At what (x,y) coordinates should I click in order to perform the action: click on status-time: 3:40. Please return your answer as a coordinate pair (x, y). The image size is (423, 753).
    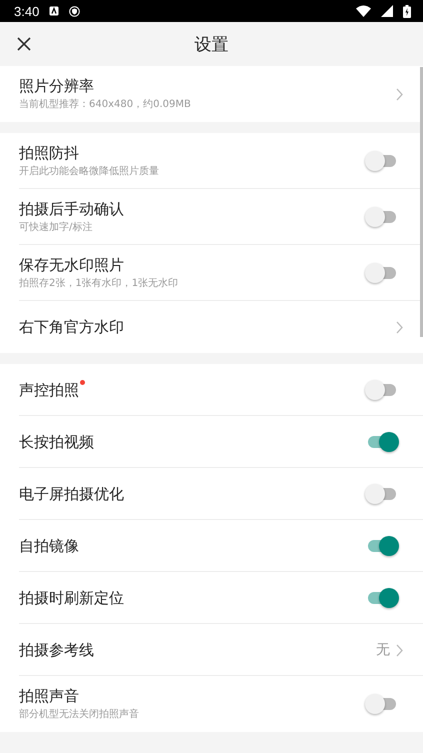
    Looking at the image, I should click on (27, 11).